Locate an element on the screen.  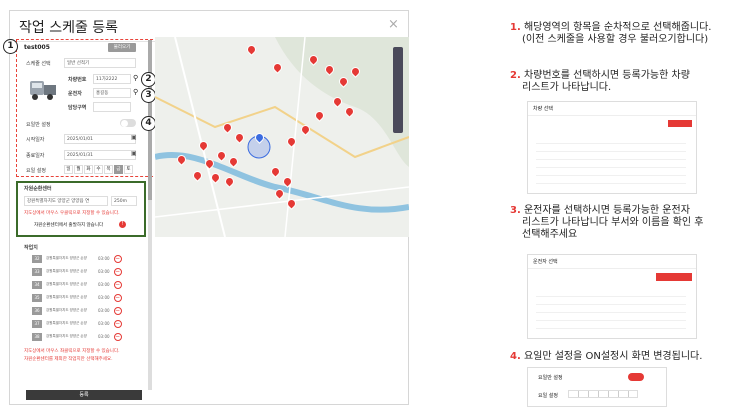
center-select: 강원특별자치도 양양군 양양읍 연 is located at coordinates (66, 201).